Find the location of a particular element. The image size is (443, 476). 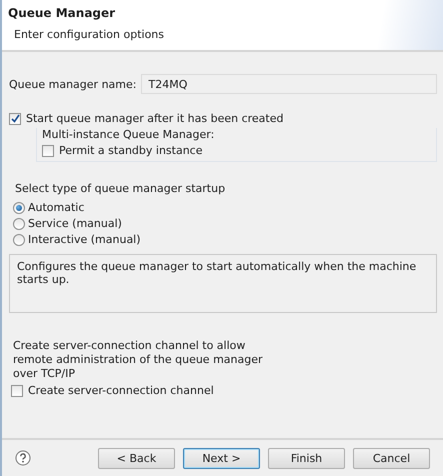

page-title: Queue Manager is located at coordinates (62, 13).